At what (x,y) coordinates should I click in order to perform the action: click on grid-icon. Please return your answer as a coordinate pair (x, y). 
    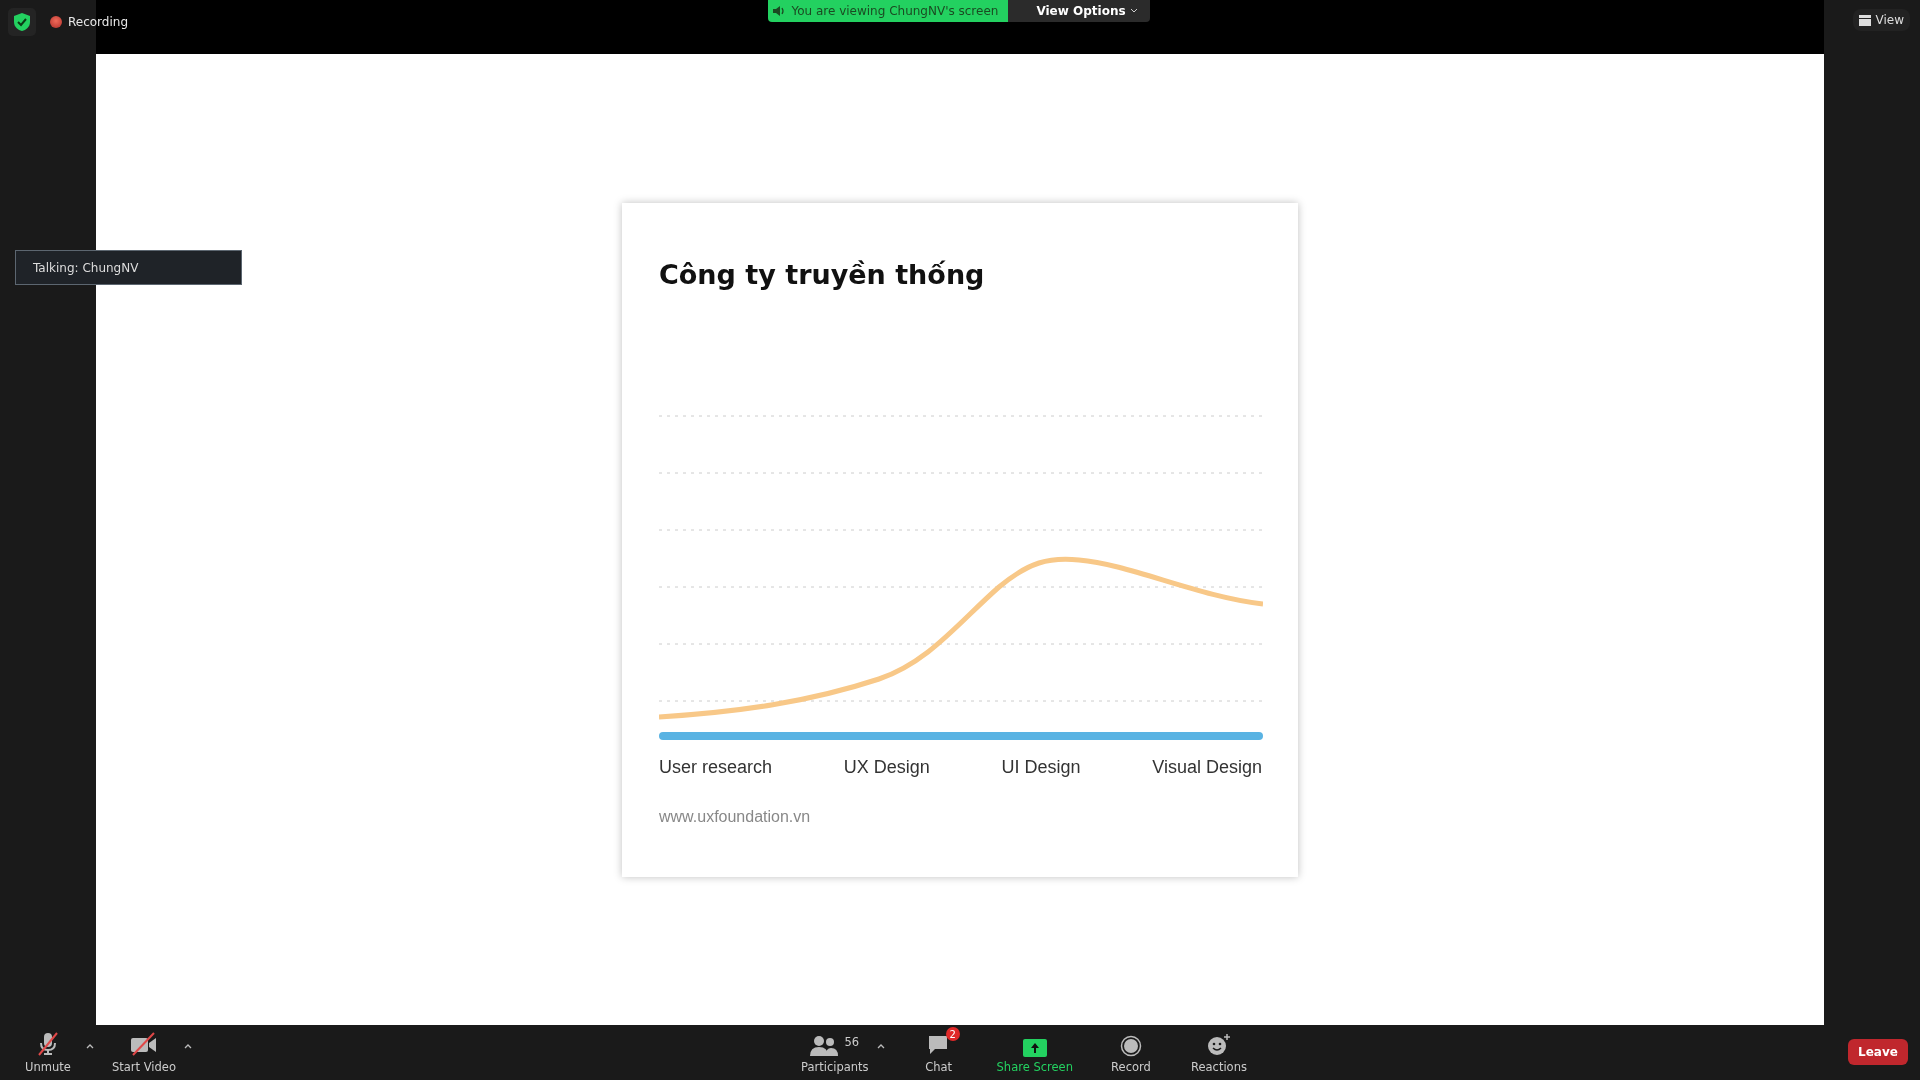
    Looking at the image, I should click on (1864, 20).